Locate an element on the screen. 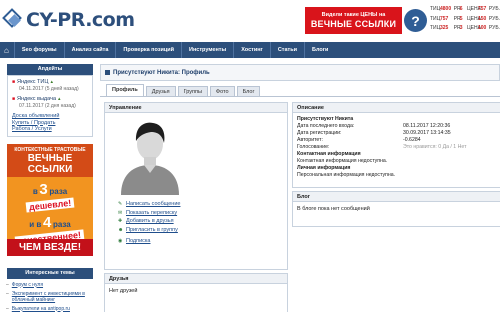 The height and width of the screenshot is (312, 500). tab-profile: Профиль is located at coordinates (125, 90).